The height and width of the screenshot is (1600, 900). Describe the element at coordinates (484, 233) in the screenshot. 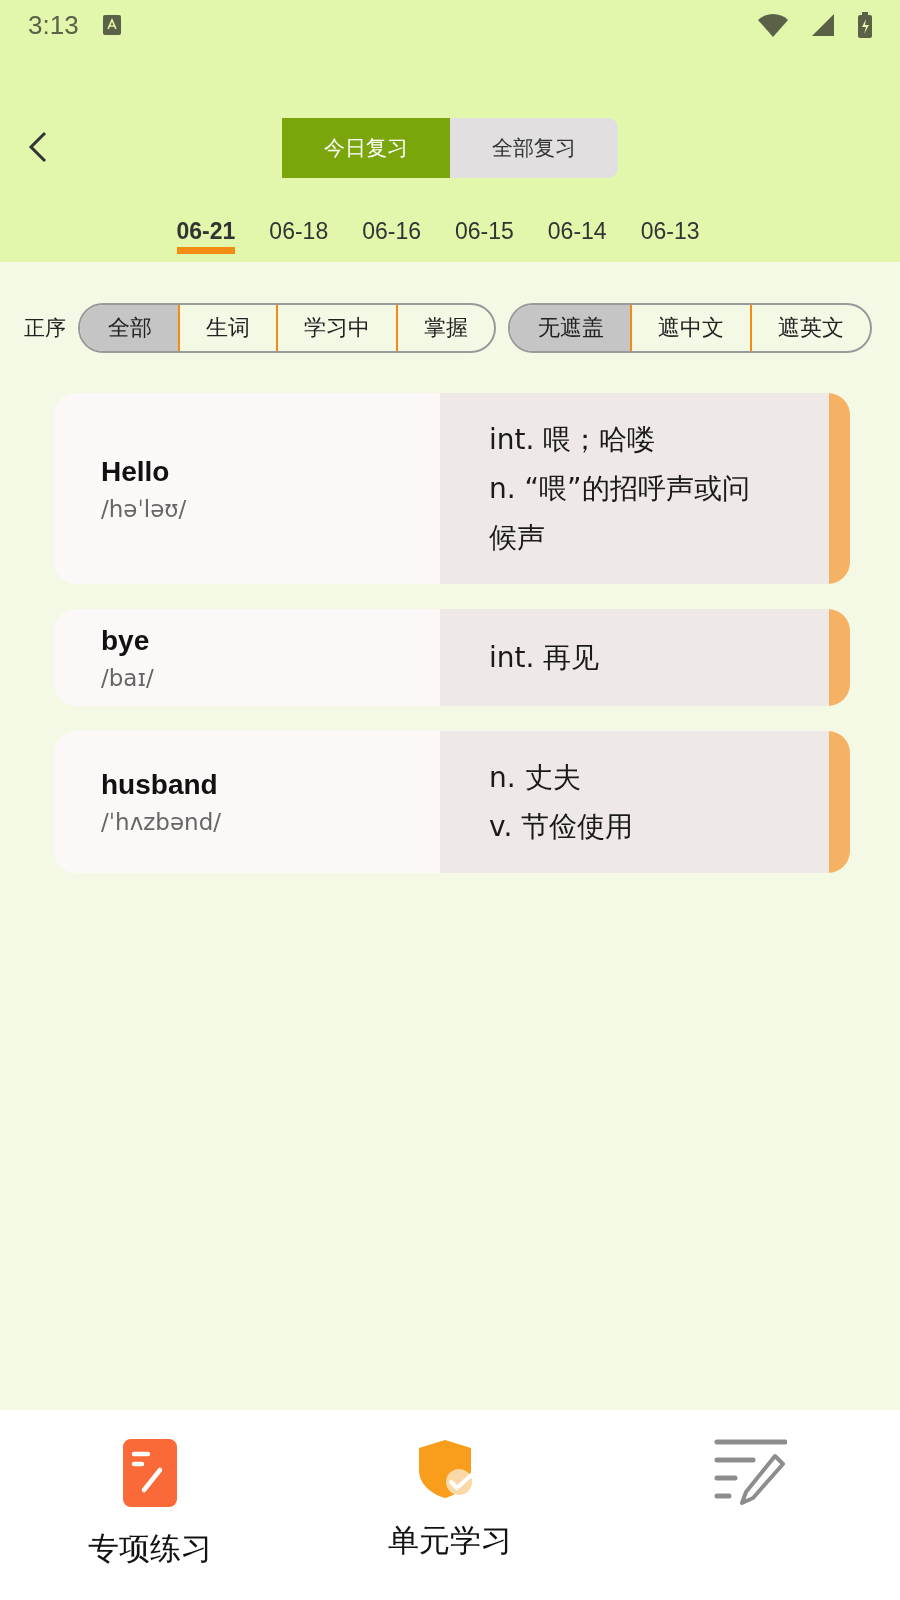

I see `date-tab: 06-15` at that location.